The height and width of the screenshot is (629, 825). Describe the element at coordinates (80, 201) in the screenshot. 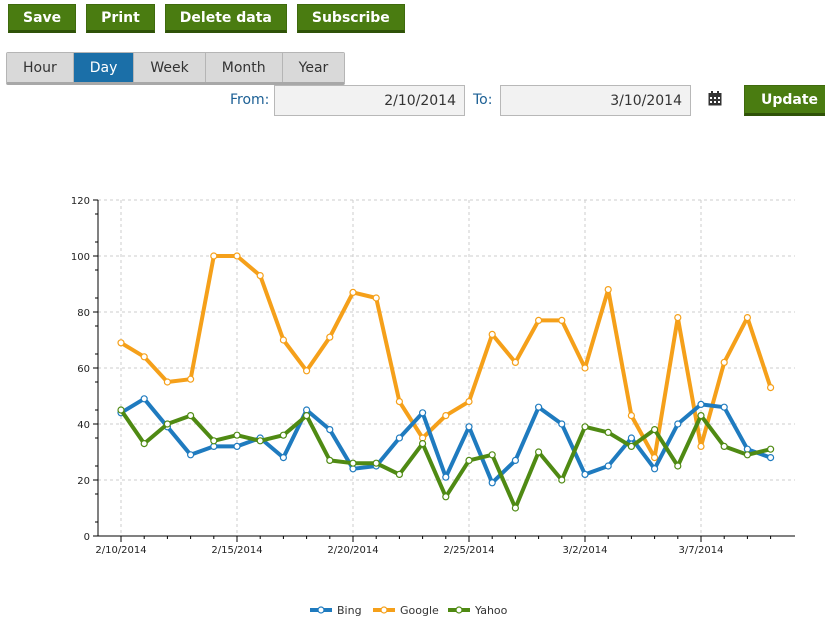

I see `y-tick-label: 120` at that location.